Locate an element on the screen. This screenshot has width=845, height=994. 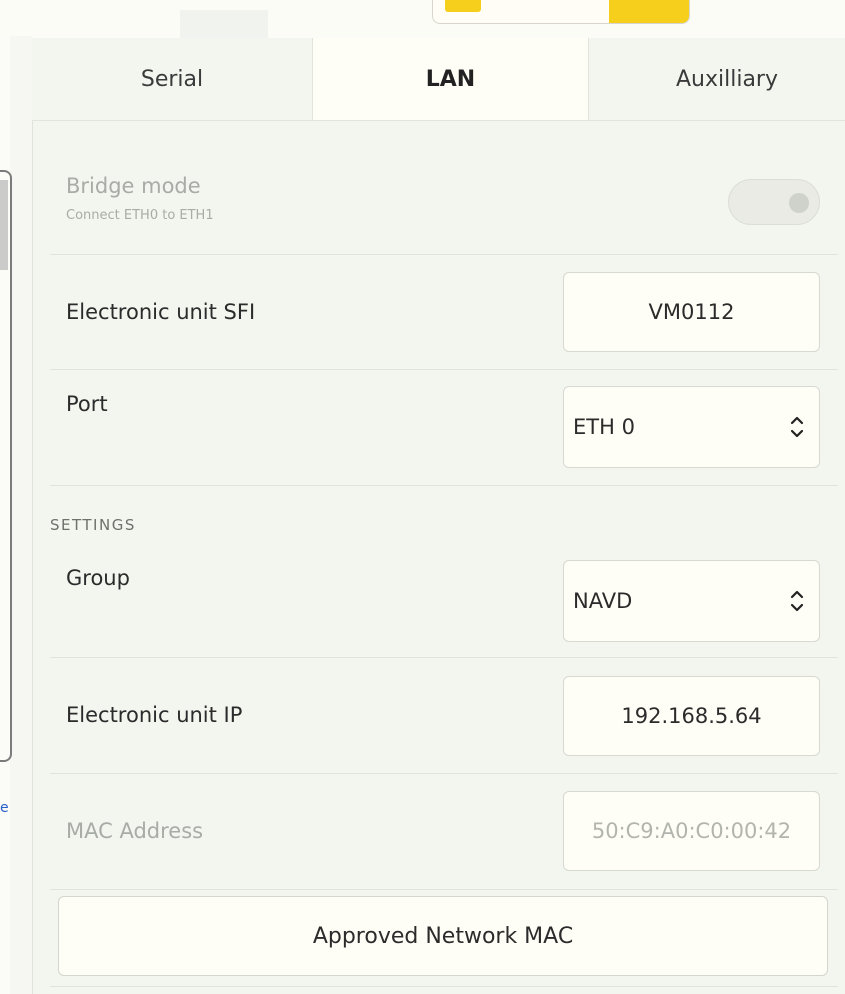
left-edge-text: e is located at coordinates (4, 808).